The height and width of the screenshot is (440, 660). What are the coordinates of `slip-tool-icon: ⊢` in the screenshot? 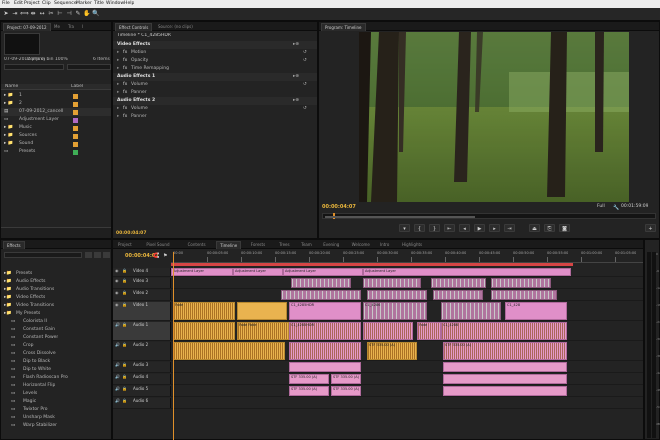 It's located at (60, 14).